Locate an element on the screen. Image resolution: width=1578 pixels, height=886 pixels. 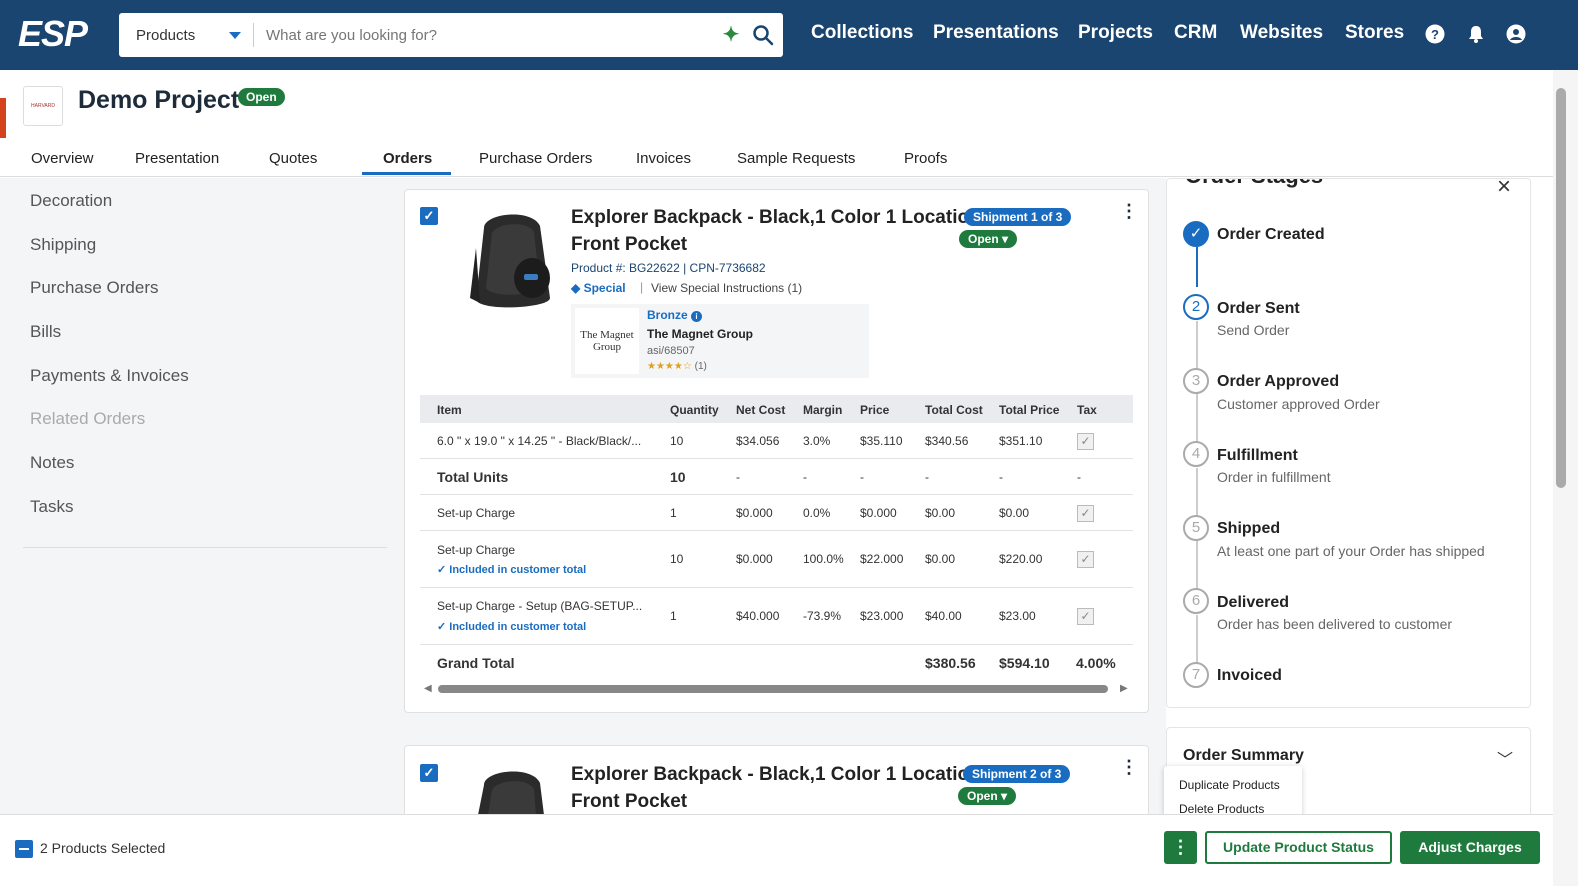
stage-description: Order in fulfillment is located at coordinates (1274, 477).